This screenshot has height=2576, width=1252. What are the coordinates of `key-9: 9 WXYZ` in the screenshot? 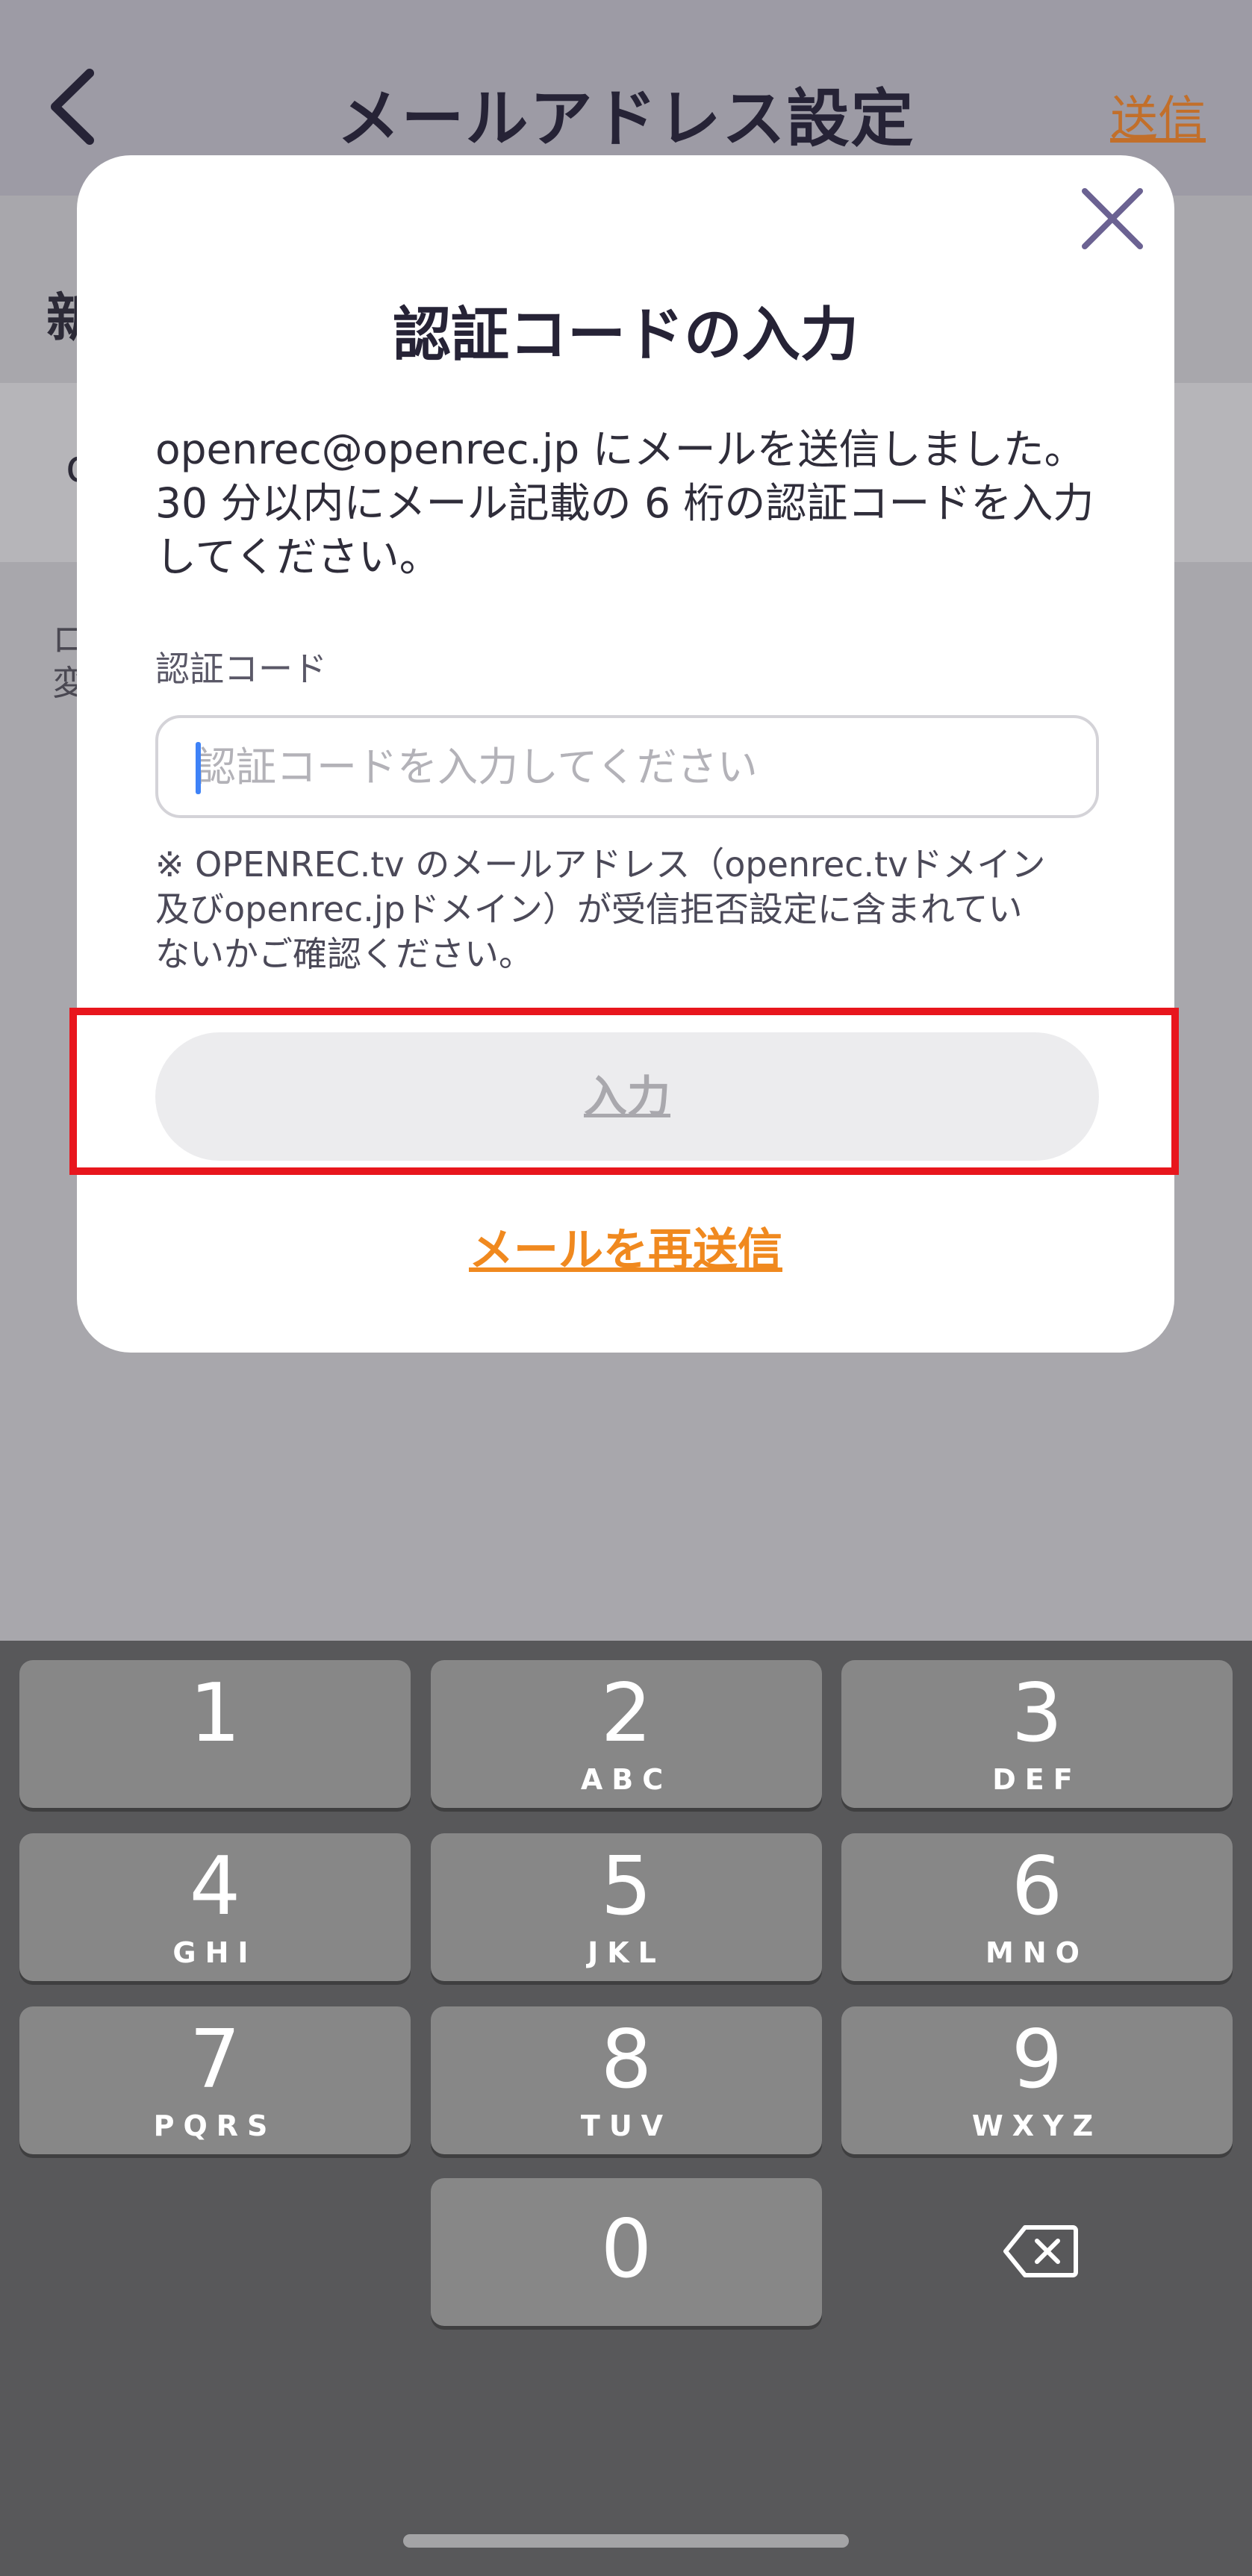 It's located at (1037, 2080).